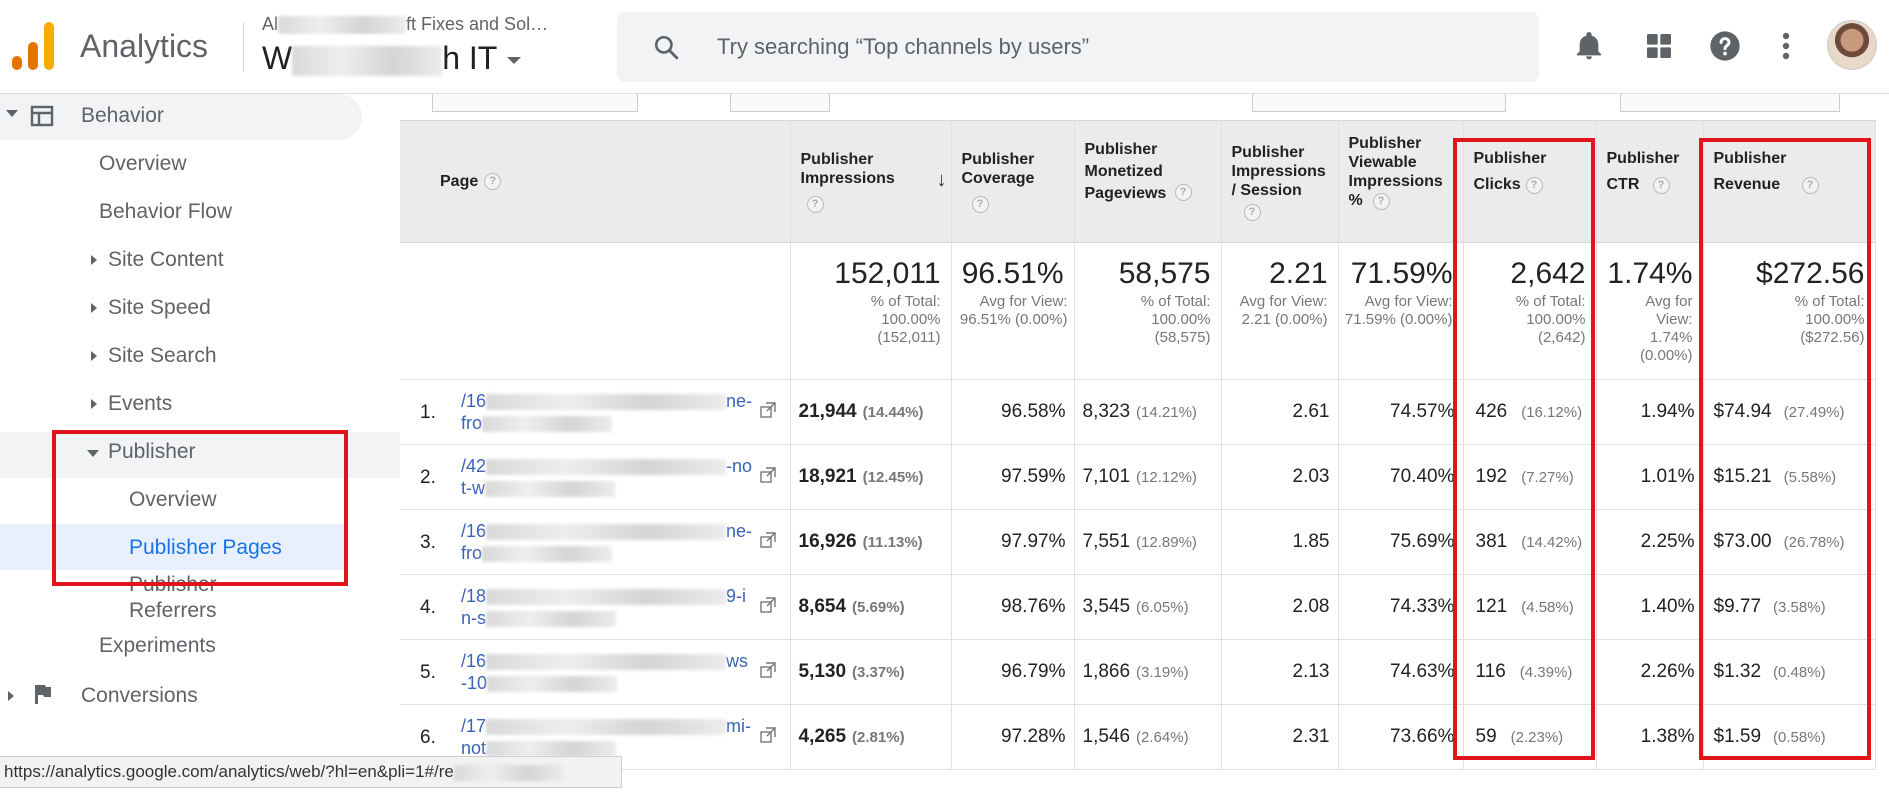 This screenshot has height=794, width=1889. I want to click on total-subtext: Avg for View: 96.51% (0.00%), so click(1013, 310).